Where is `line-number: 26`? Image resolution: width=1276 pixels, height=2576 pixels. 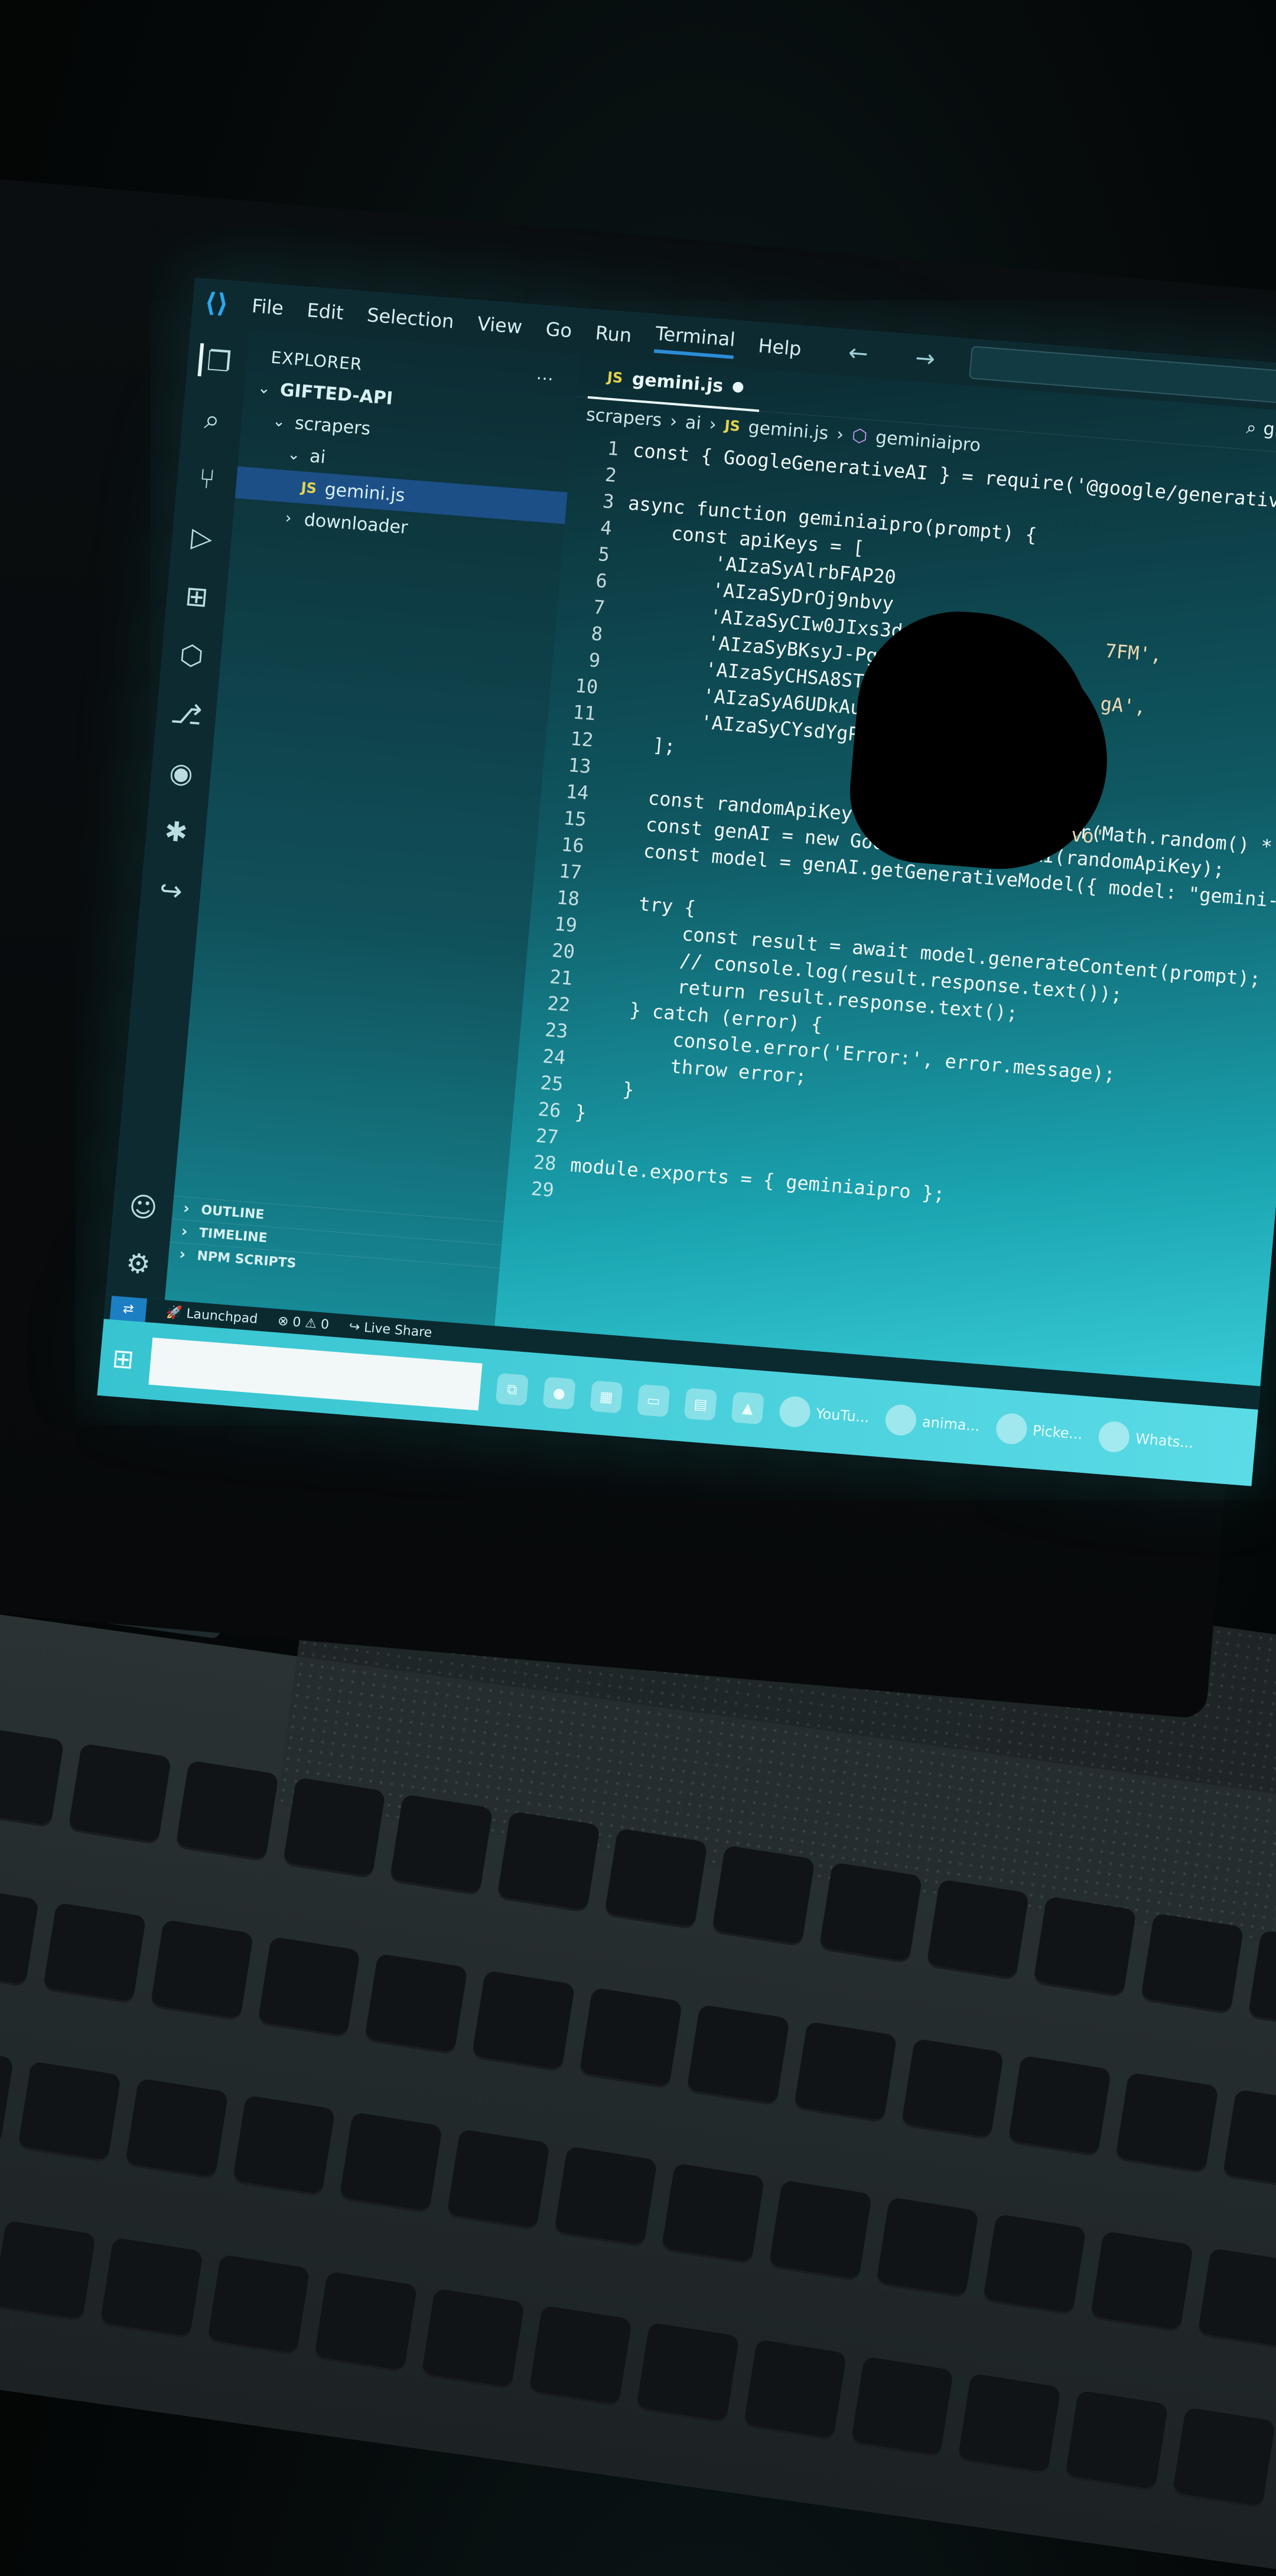 line-number: 26 is located at coordinates (549, 1109).